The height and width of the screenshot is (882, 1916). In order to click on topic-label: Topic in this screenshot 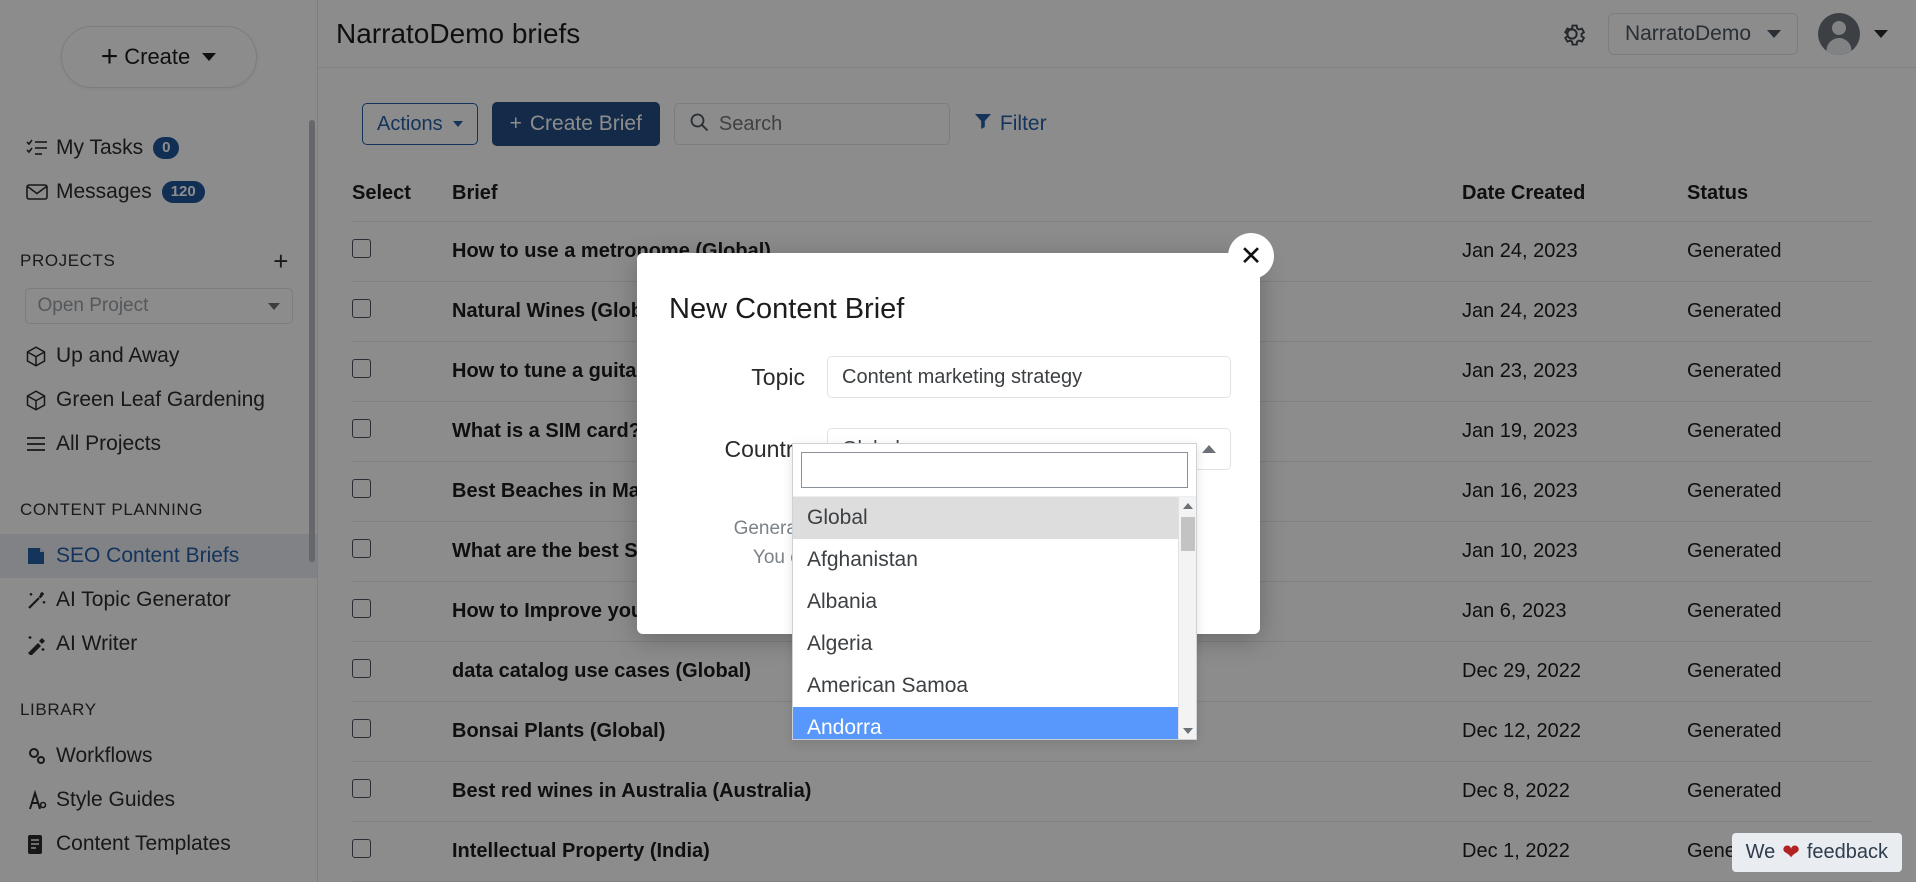, I will do `click(778, 376)`.